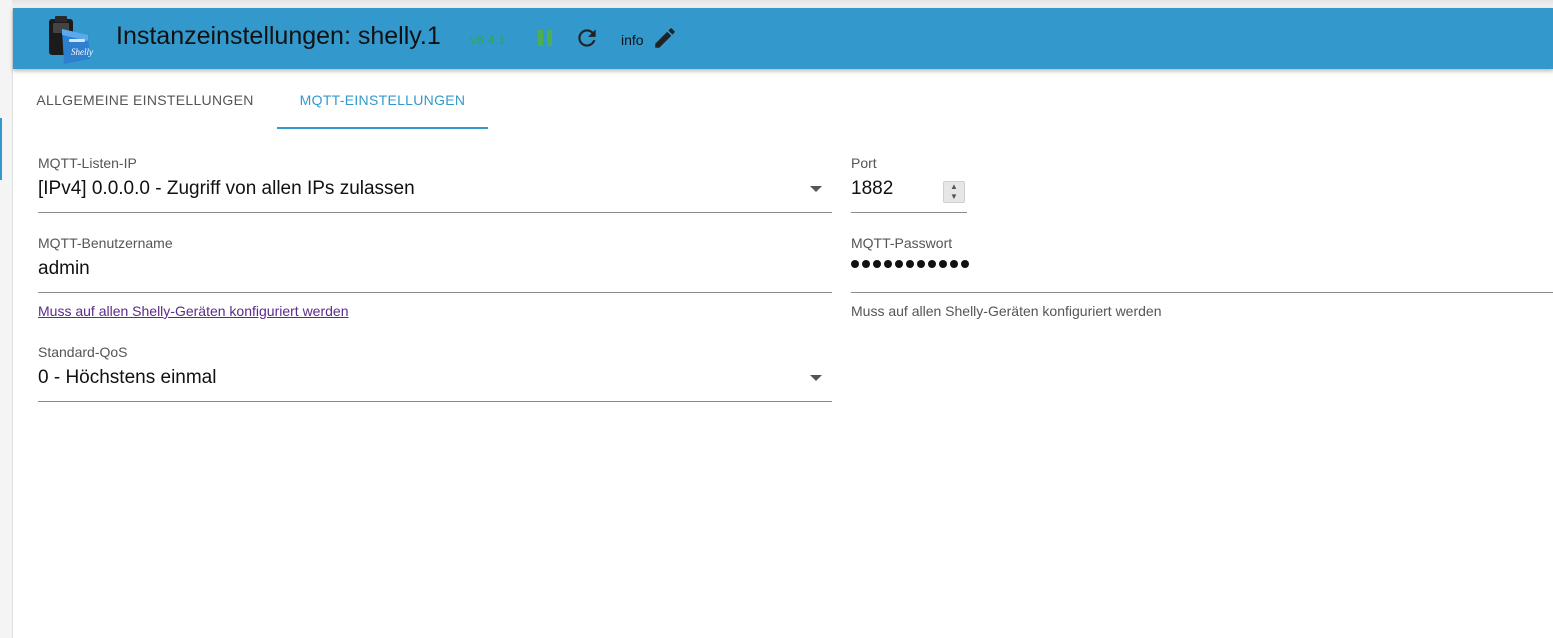 This screenshot has height=638, width=1553. What do you see at coordinates (127, 377) in the screenshot?
I see `default-qos-value: 0 - Höchstens einmal` at bounding box center [127, 377].